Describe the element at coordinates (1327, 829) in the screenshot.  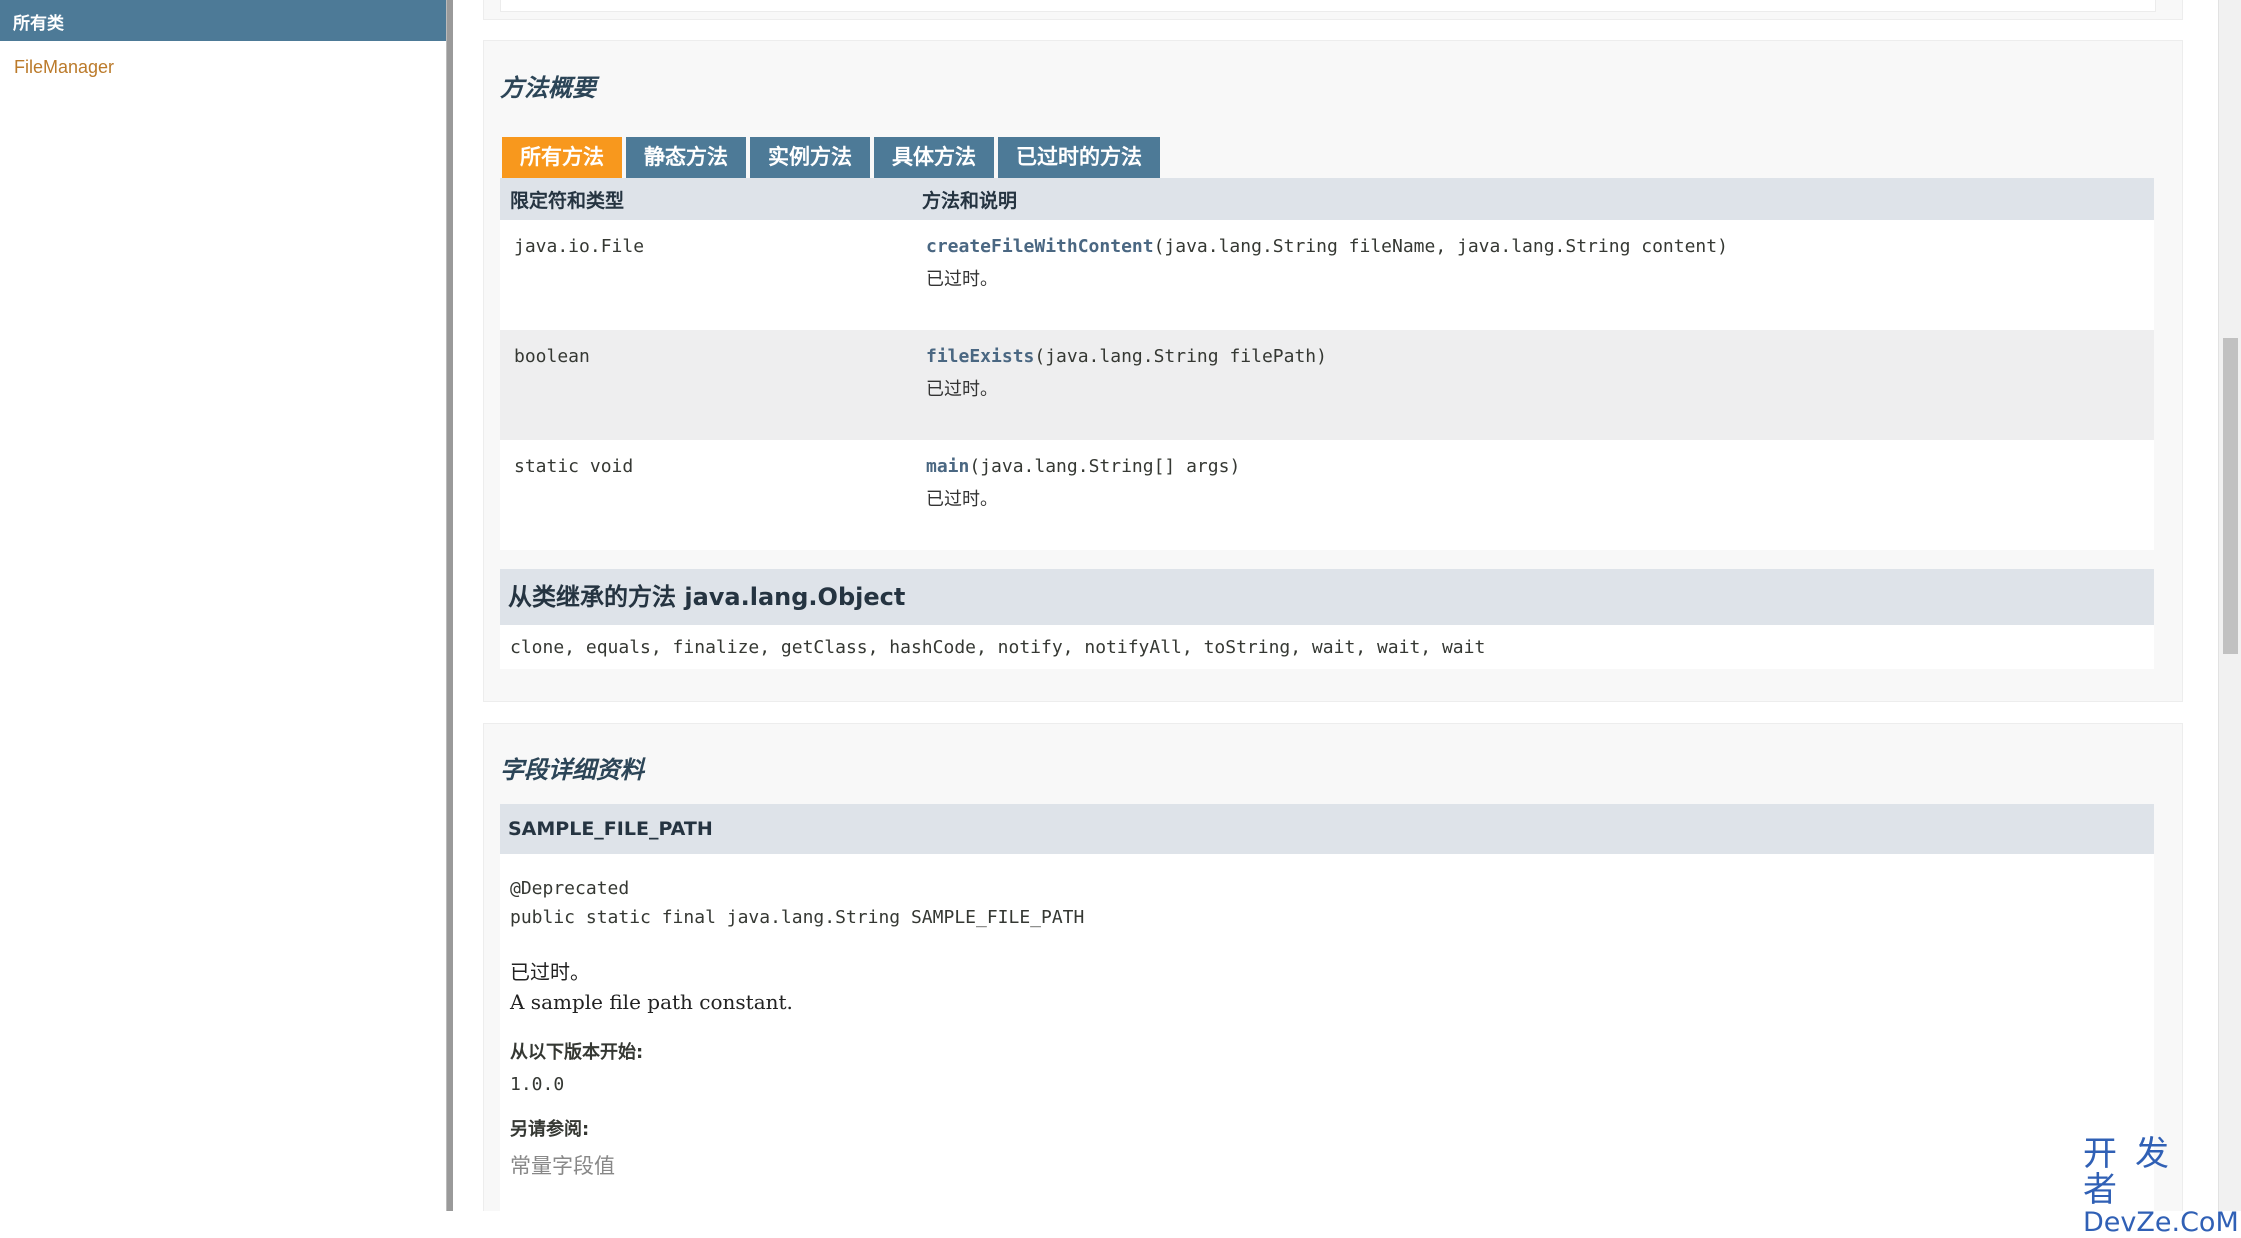
I see `field-name-header: SAMPLE_FILE_PATH` at that location.